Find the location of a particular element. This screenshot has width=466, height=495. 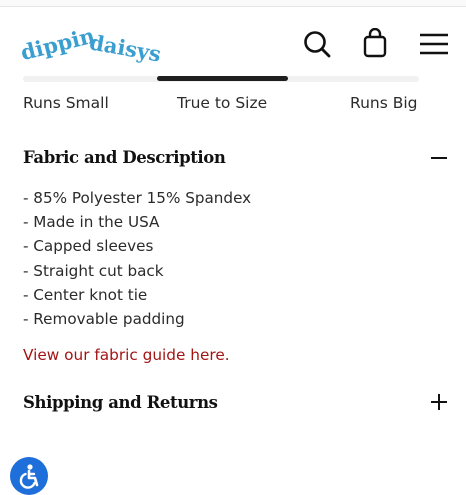

cart-button is located at coordinates (375, 44).